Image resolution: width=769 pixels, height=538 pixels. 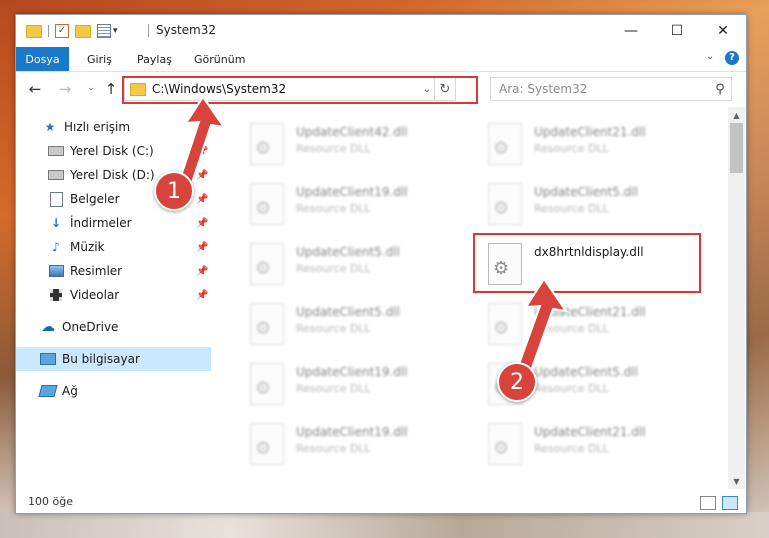 I want to click on nav-item-label: Hızlı erişim, so click(x=97, y=127).